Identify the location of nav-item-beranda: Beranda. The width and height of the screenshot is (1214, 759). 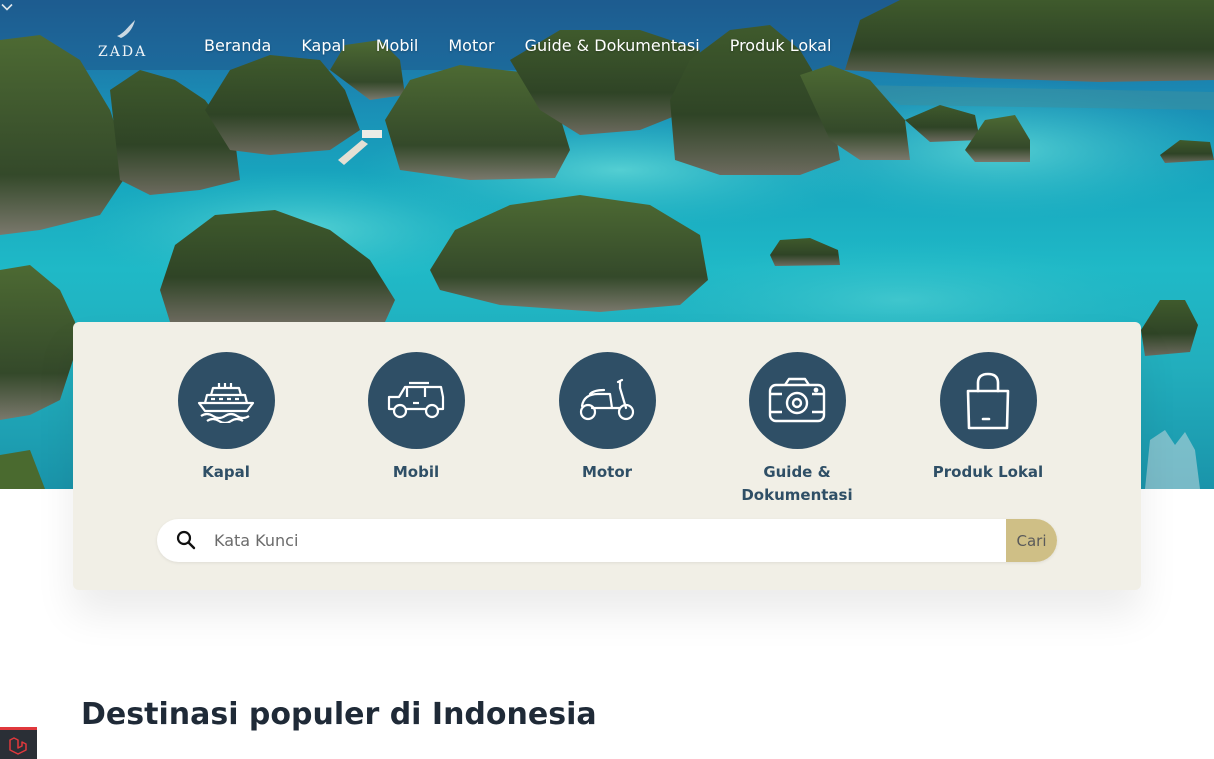
(237, 48).